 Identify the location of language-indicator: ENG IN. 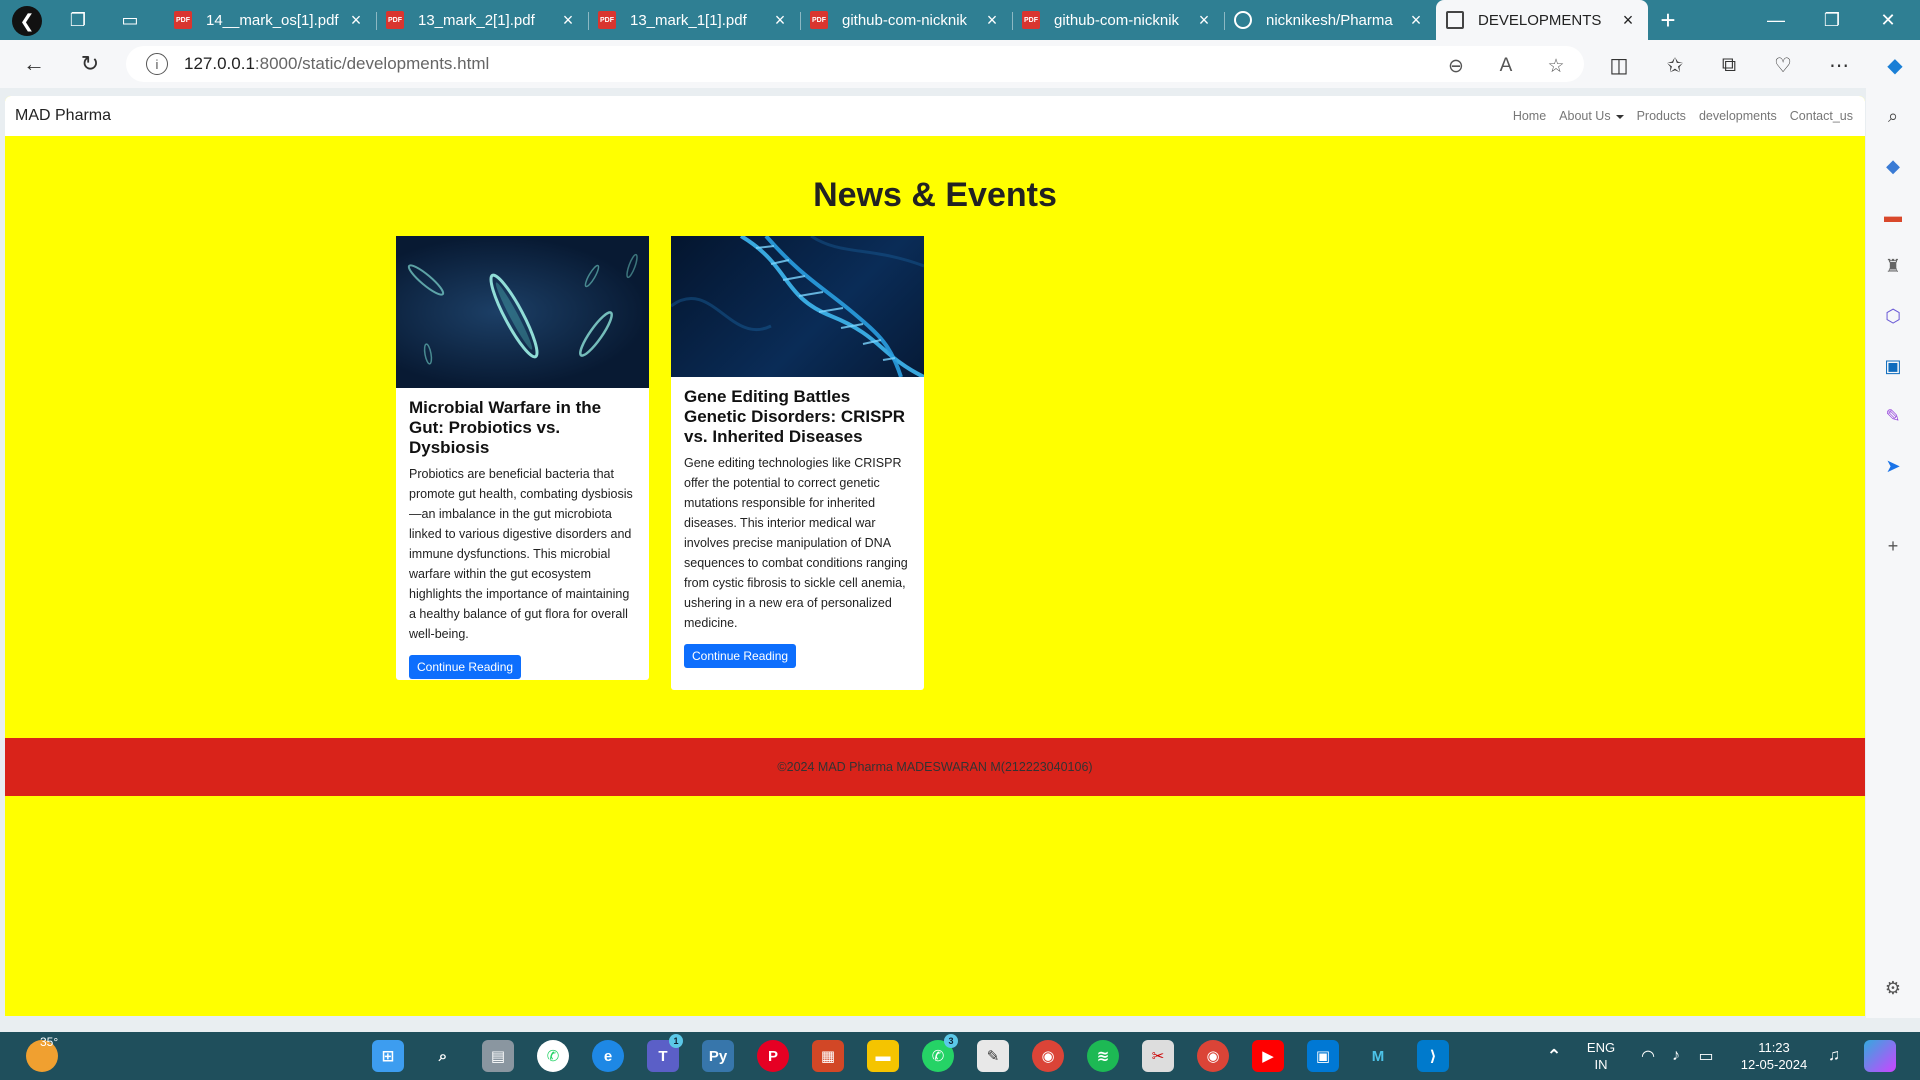
(1601, 1056).